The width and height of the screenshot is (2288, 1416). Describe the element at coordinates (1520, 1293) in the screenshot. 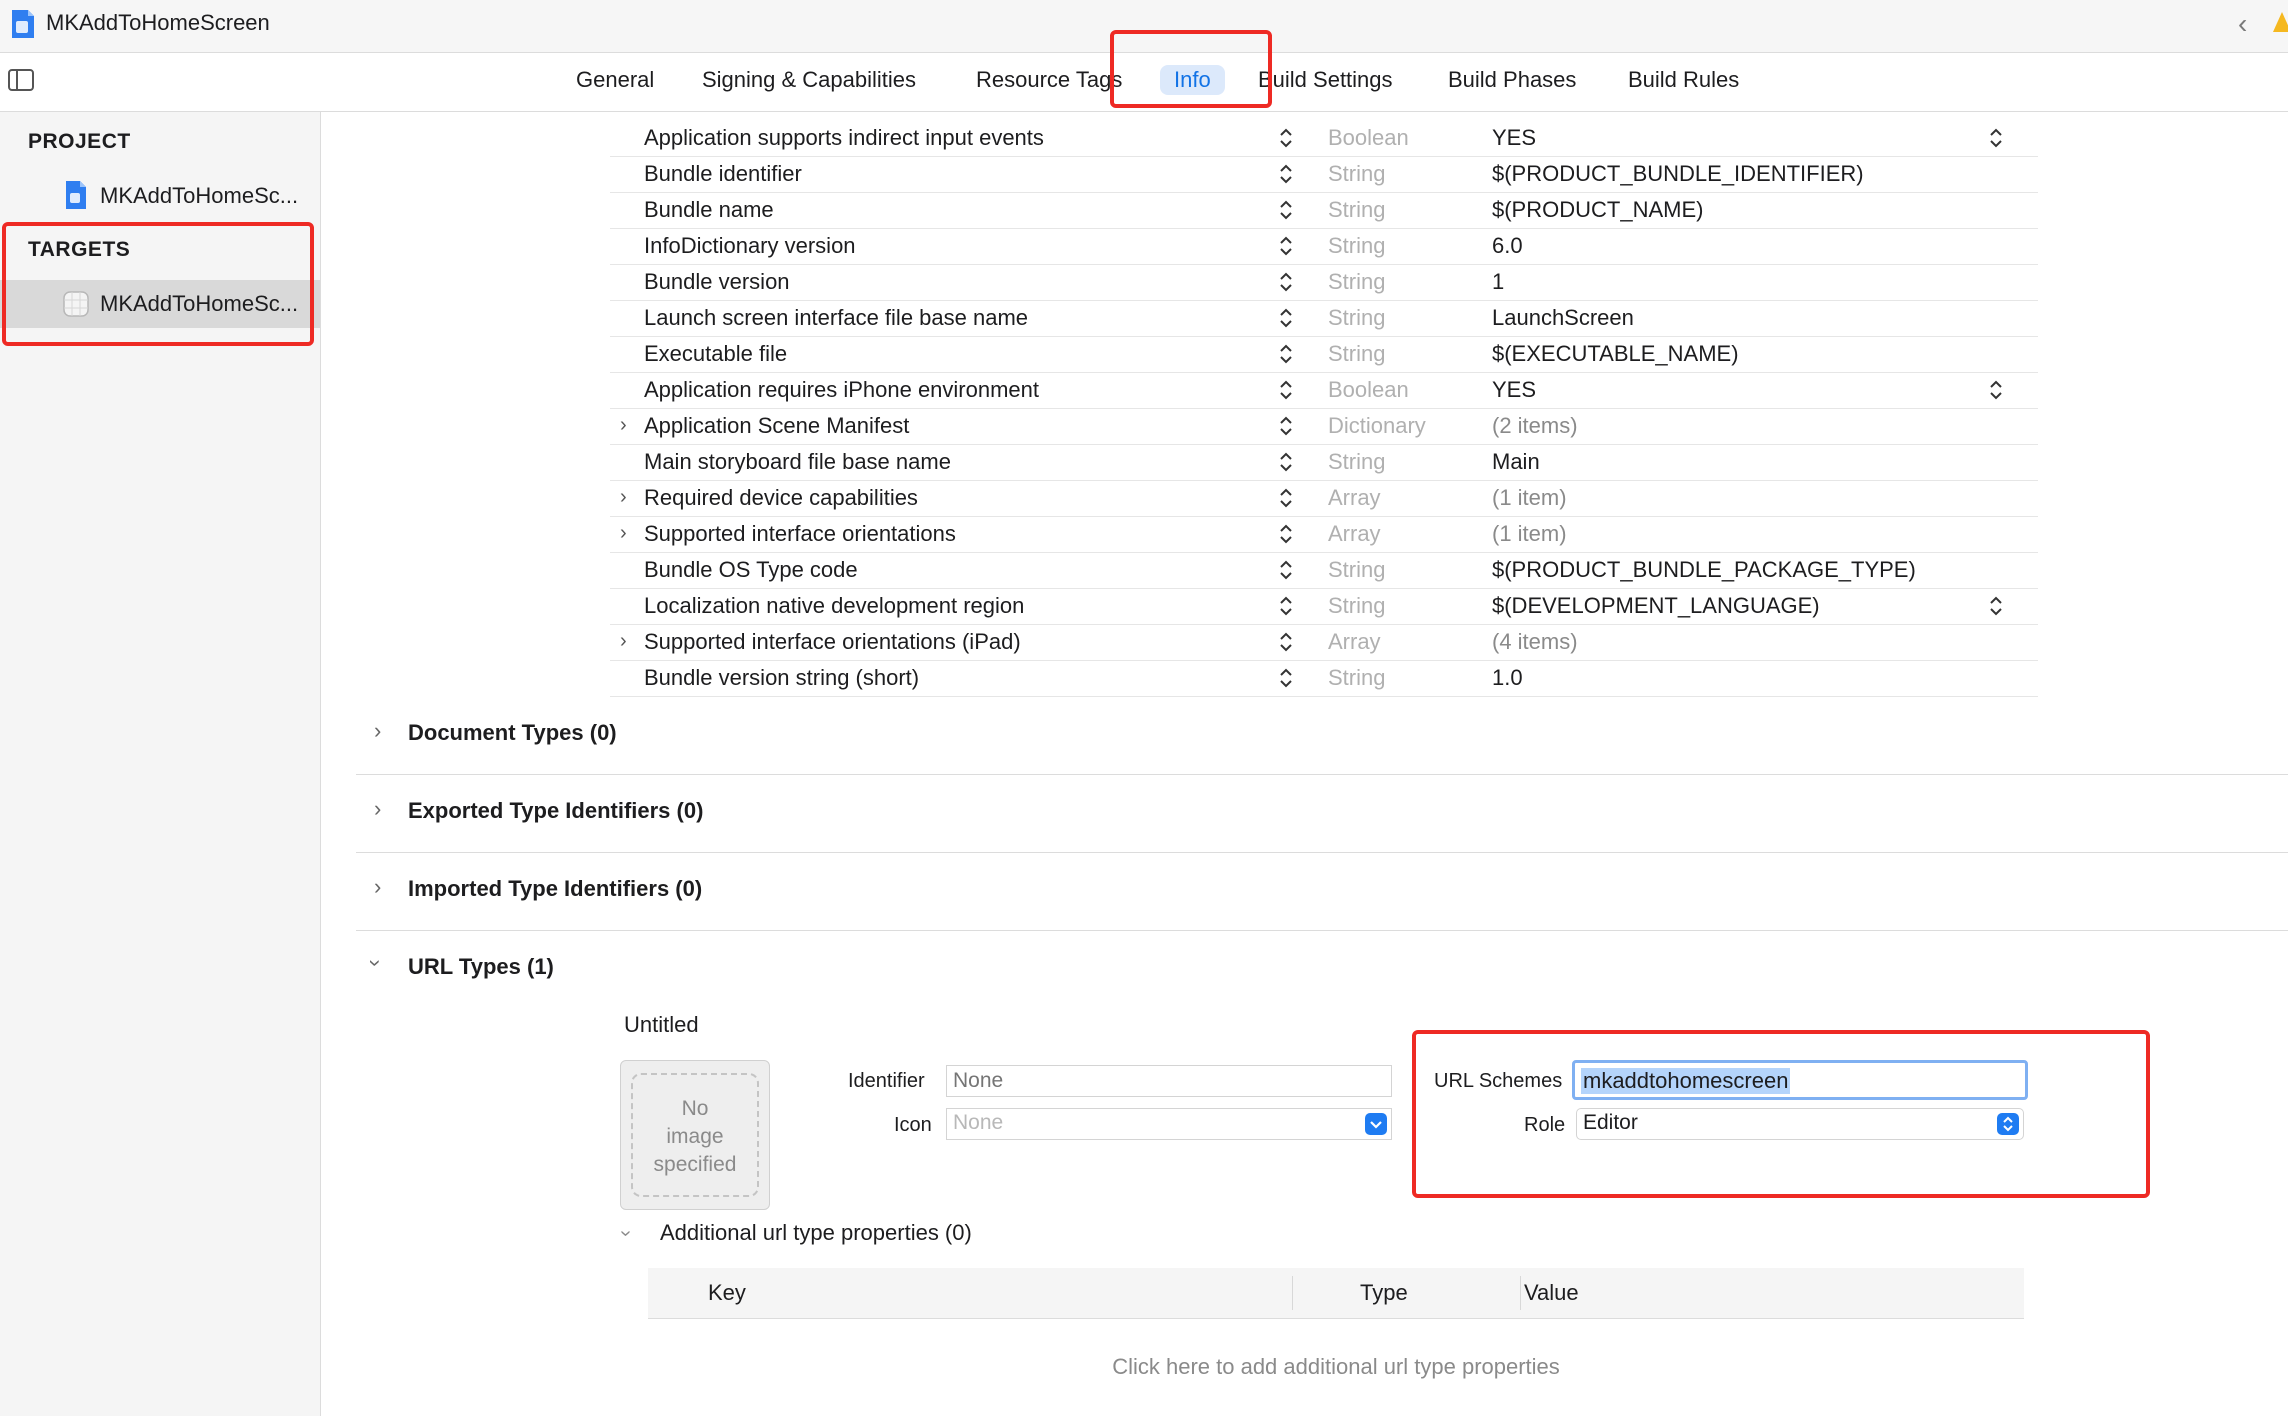

I see `column-divider` at that location.